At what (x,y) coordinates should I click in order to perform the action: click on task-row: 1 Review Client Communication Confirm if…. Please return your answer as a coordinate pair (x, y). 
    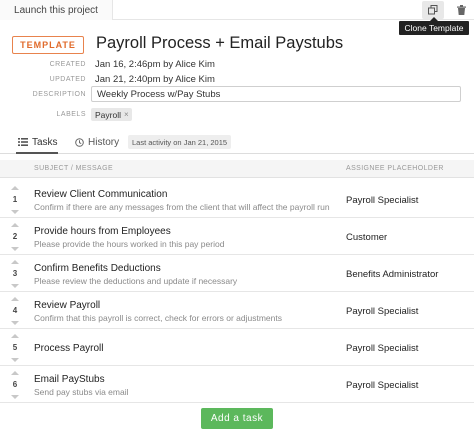
    Looking at the image, I should click on (237, 200).